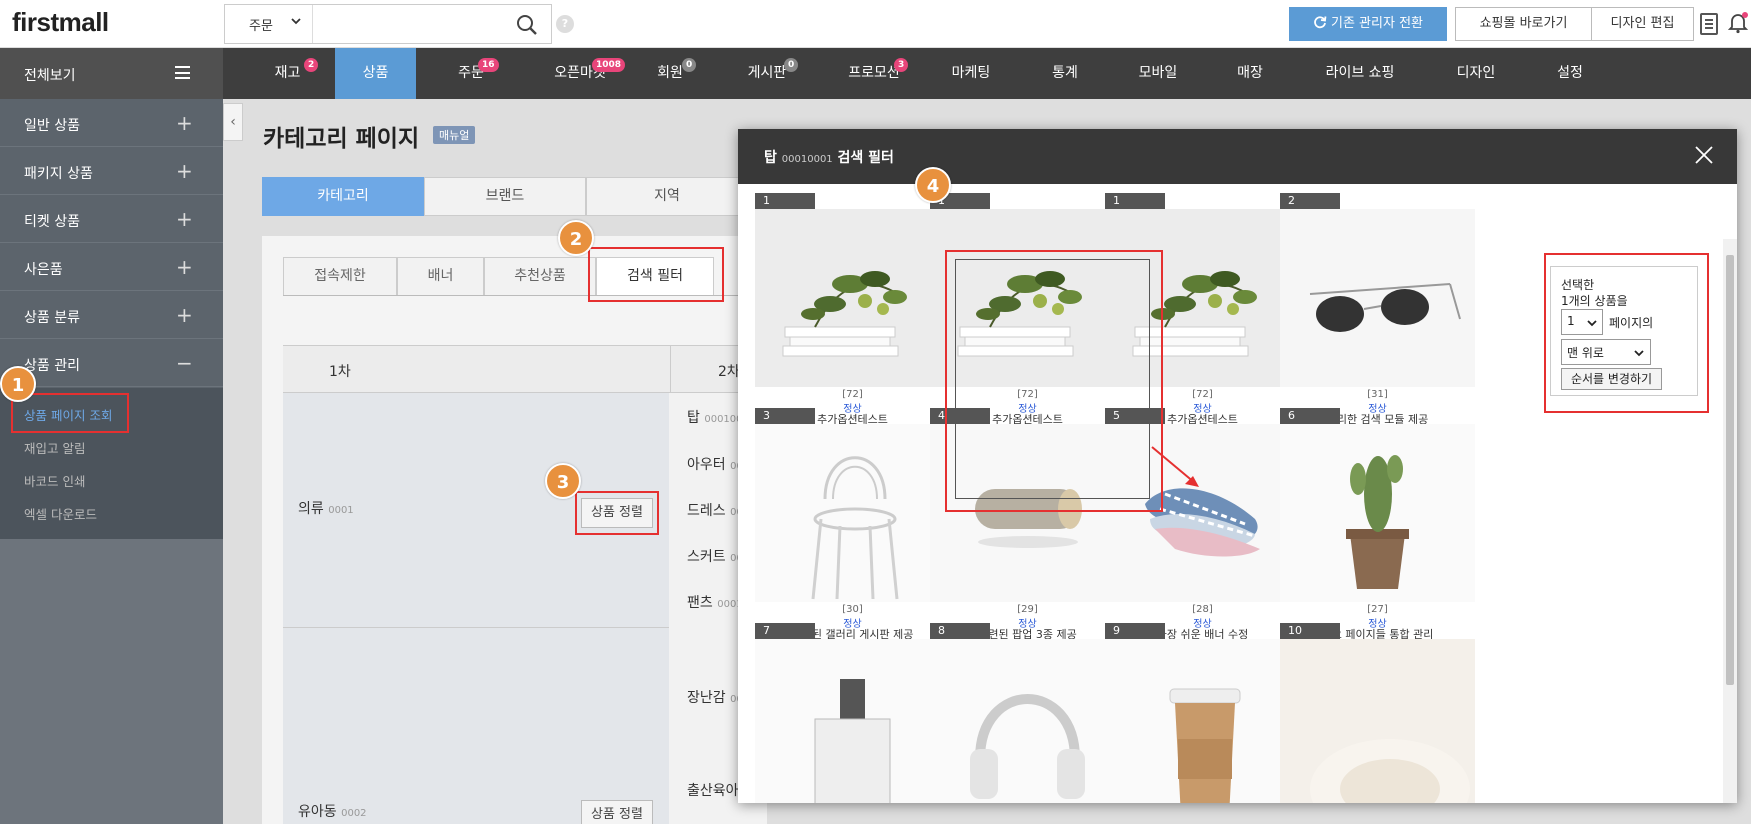 The width and height of the screenshot is (1751, 824). Describe the element at coordinates (287, 73) in the screenshot. I see `nav-item-stock: 재고 2` at that location.